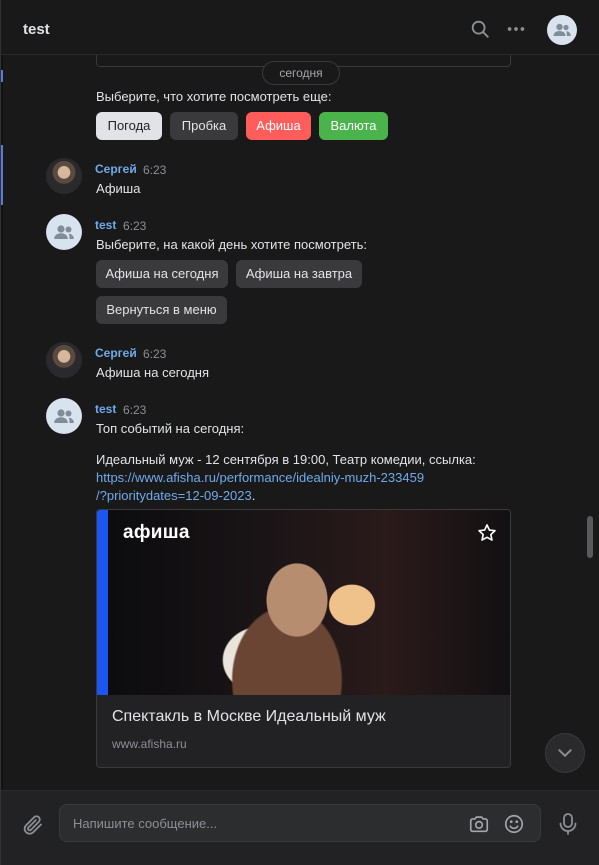 The image size is (599, 865). I want to click on date-separator: сегодня, so click(301, 73).